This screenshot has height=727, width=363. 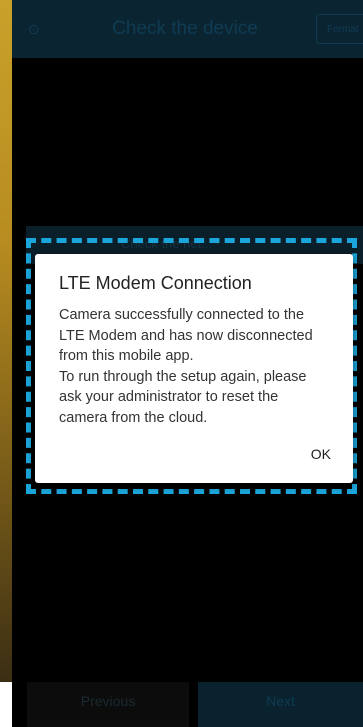 What do you see at coordinates (126, 356) in the screenshot?
I see `dialog-message-line: from this mobile app.` at bounding box center [126, 356].